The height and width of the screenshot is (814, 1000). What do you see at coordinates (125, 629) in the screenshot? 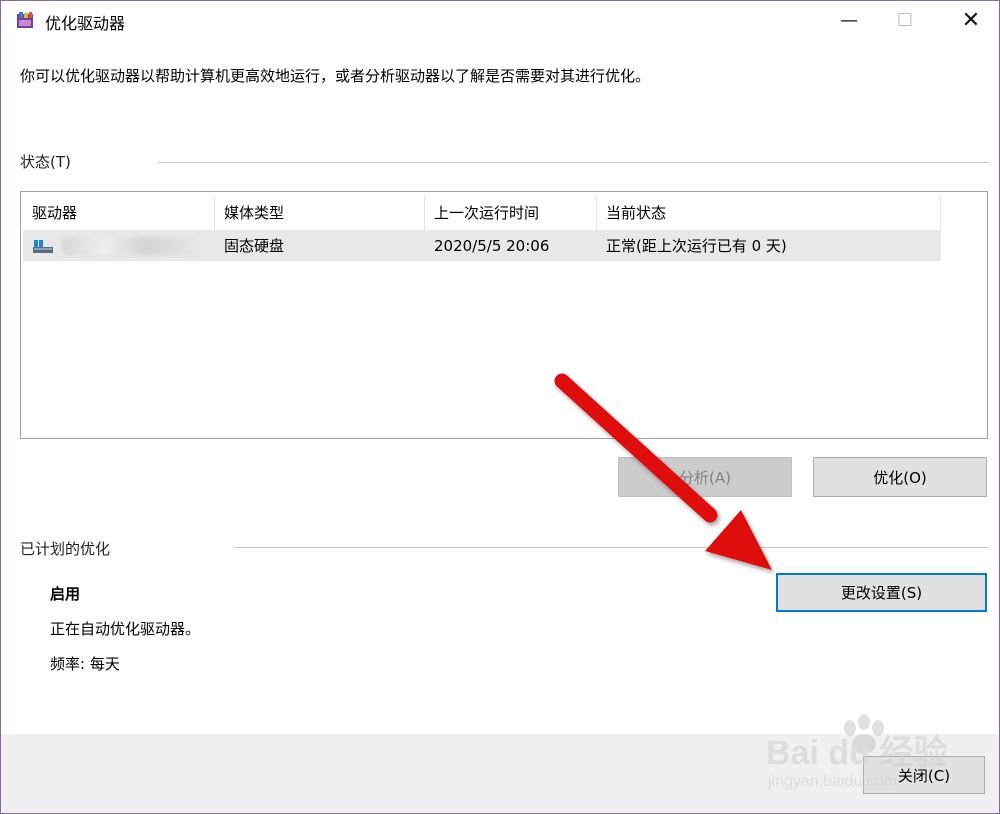
I see `schedule-detail-text: 正在自动优化驱动器。` at bounding box center [125, 629].